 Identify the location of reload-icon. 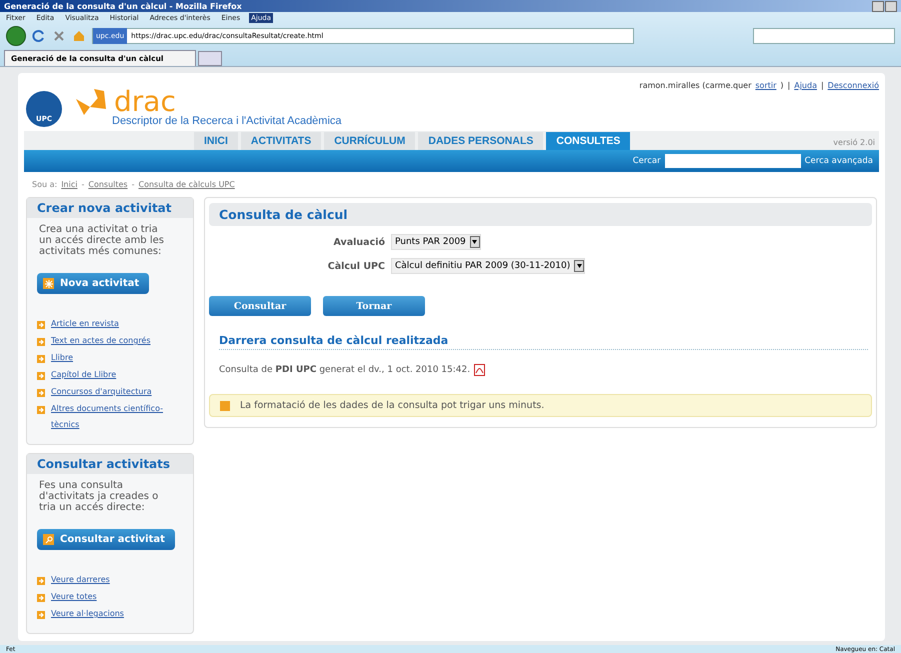
(39, 36).